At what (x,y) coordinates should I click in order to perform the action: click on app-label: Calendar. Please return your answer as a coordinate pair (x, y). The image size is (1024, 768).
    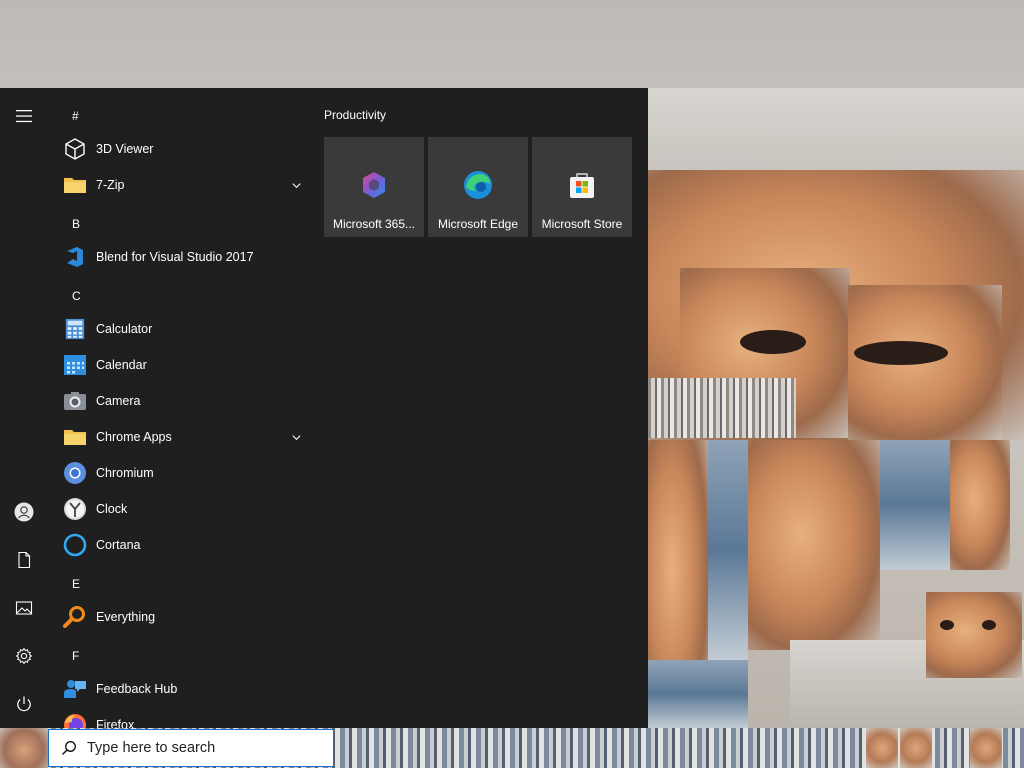
    Looking at the image, I should click on (121, 365).